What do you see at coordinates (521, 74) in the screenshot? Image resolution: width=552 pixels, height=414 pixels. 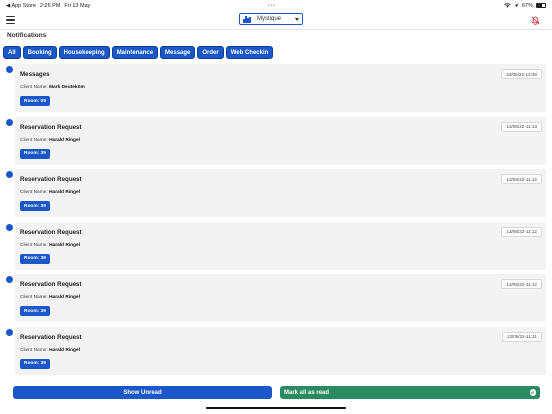 I see `notification-date: 13/05/22-13:48` at bounding box center [521, 74].